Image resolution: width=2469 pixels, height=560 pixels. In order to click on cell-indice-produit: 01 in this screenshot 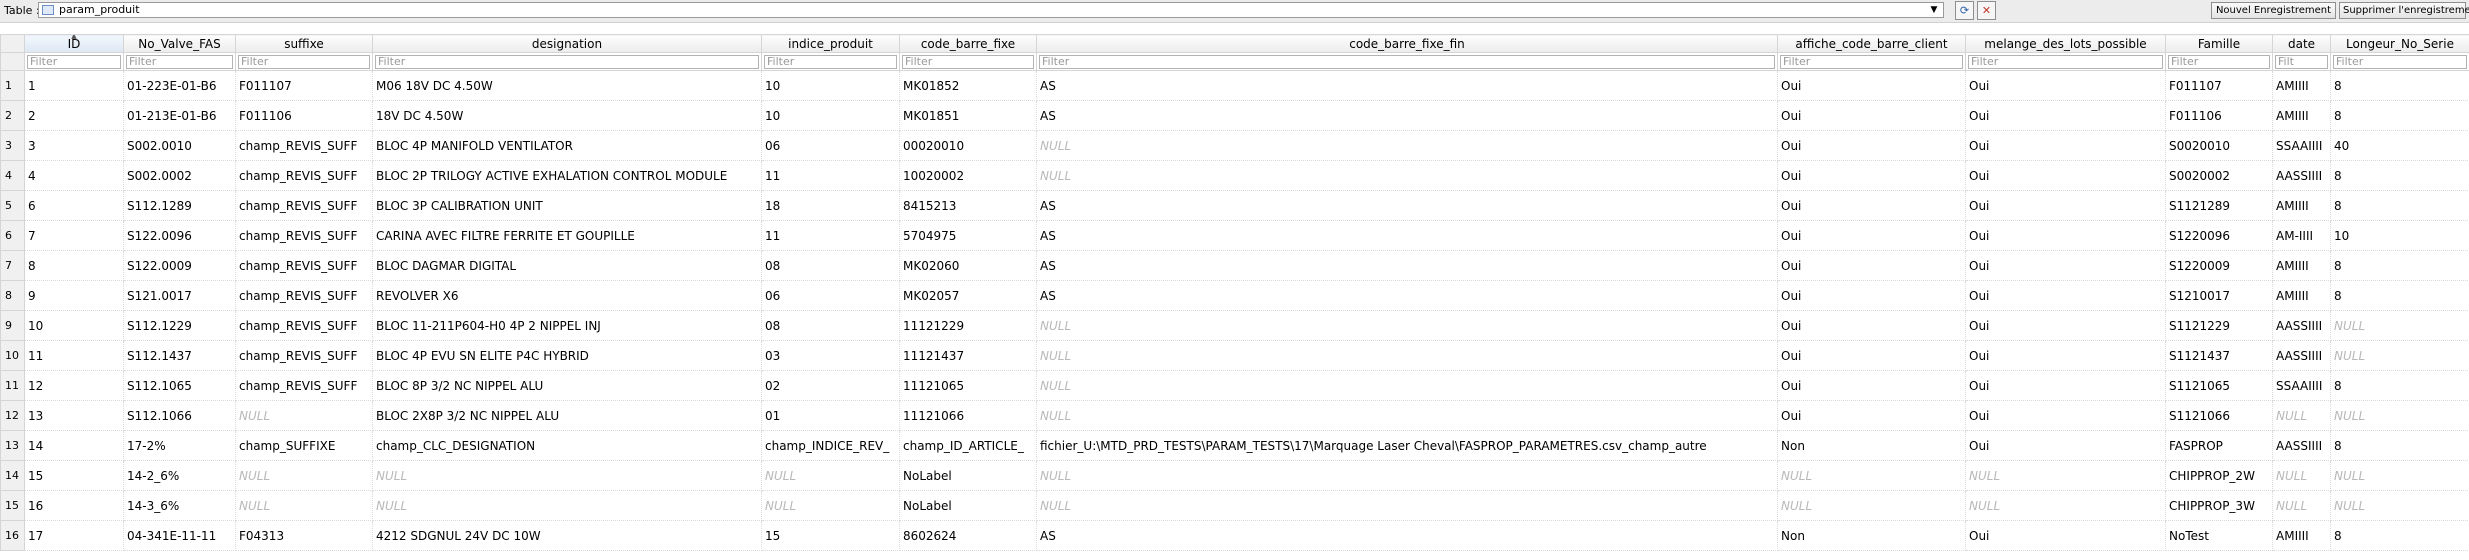, I will do `click(830, 415)`.